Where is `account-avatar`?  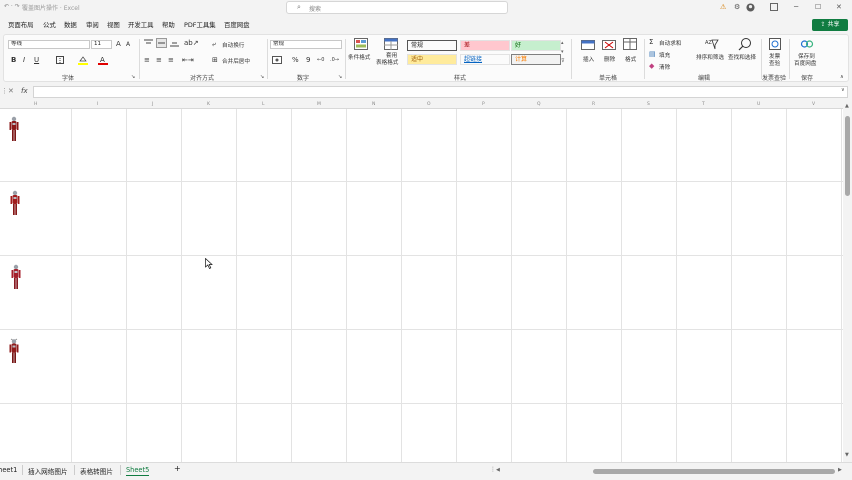
account-avatar is located at coordinates (750, 8).